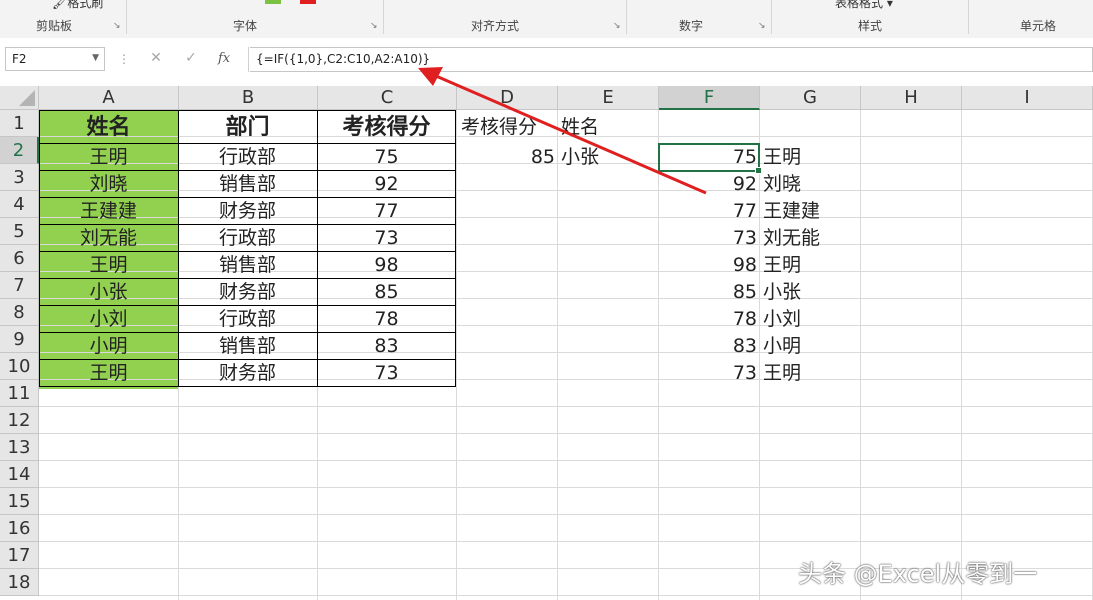  Describe the element at coordinates (918, 574) in the screenshot. I see `watermark: 头条 @Excel从零到一` at that location.